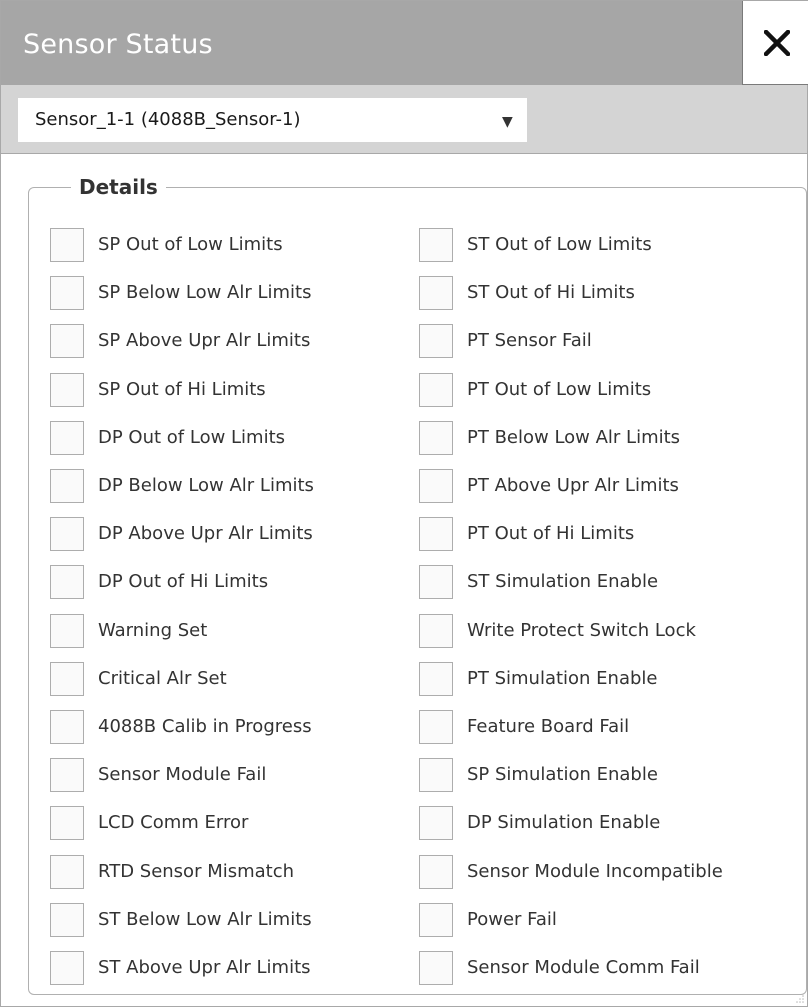 Image resolution: width=809 pixels, height=1008 pixels. What do you see at coordinates (559, 244) in the screenshot?
I see `checkbox-label: ST Out of Low Limits` at bounding box center [559, 244].